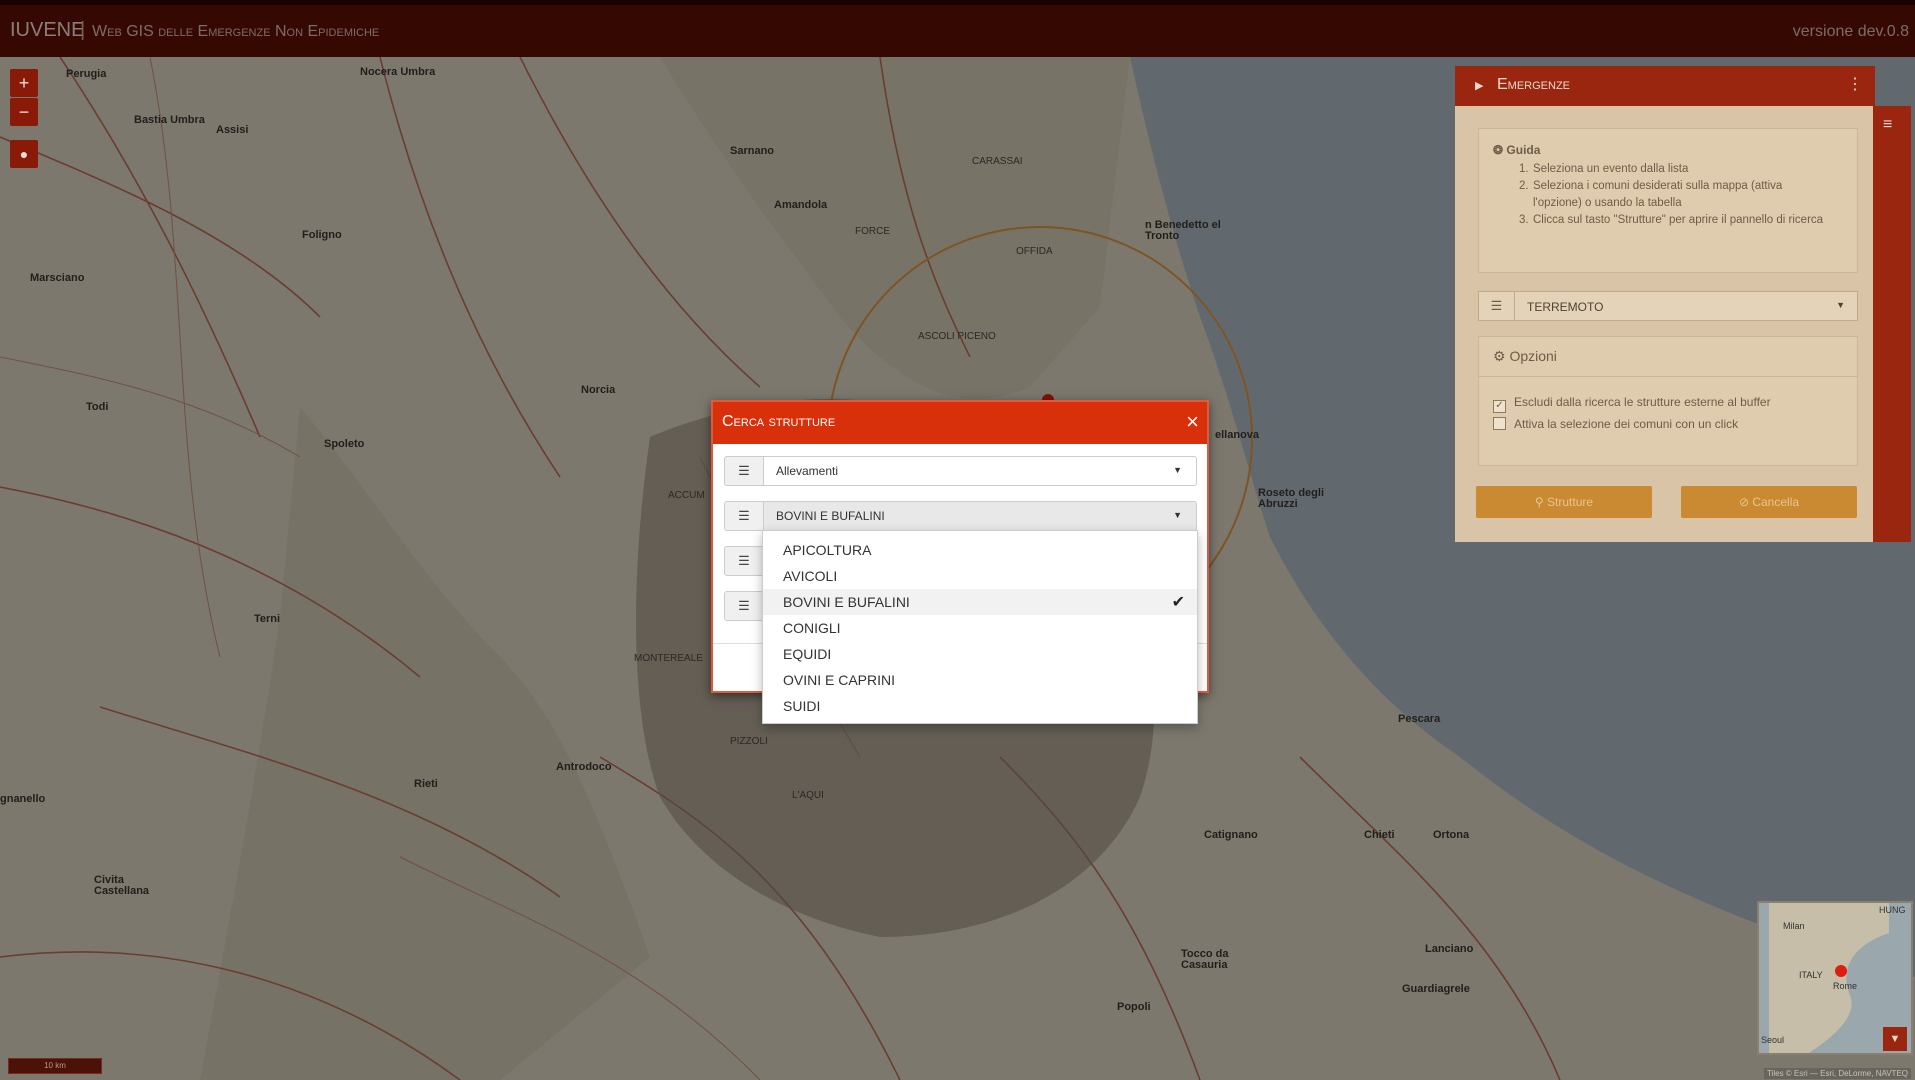 This screenshot has width=1915, height=1080. What do you see at coordinates (1604, 169) in the screenshot?
I see `guide-step: 1. Seleziona un evento dalla lista` at bounding box center [1604, 169].